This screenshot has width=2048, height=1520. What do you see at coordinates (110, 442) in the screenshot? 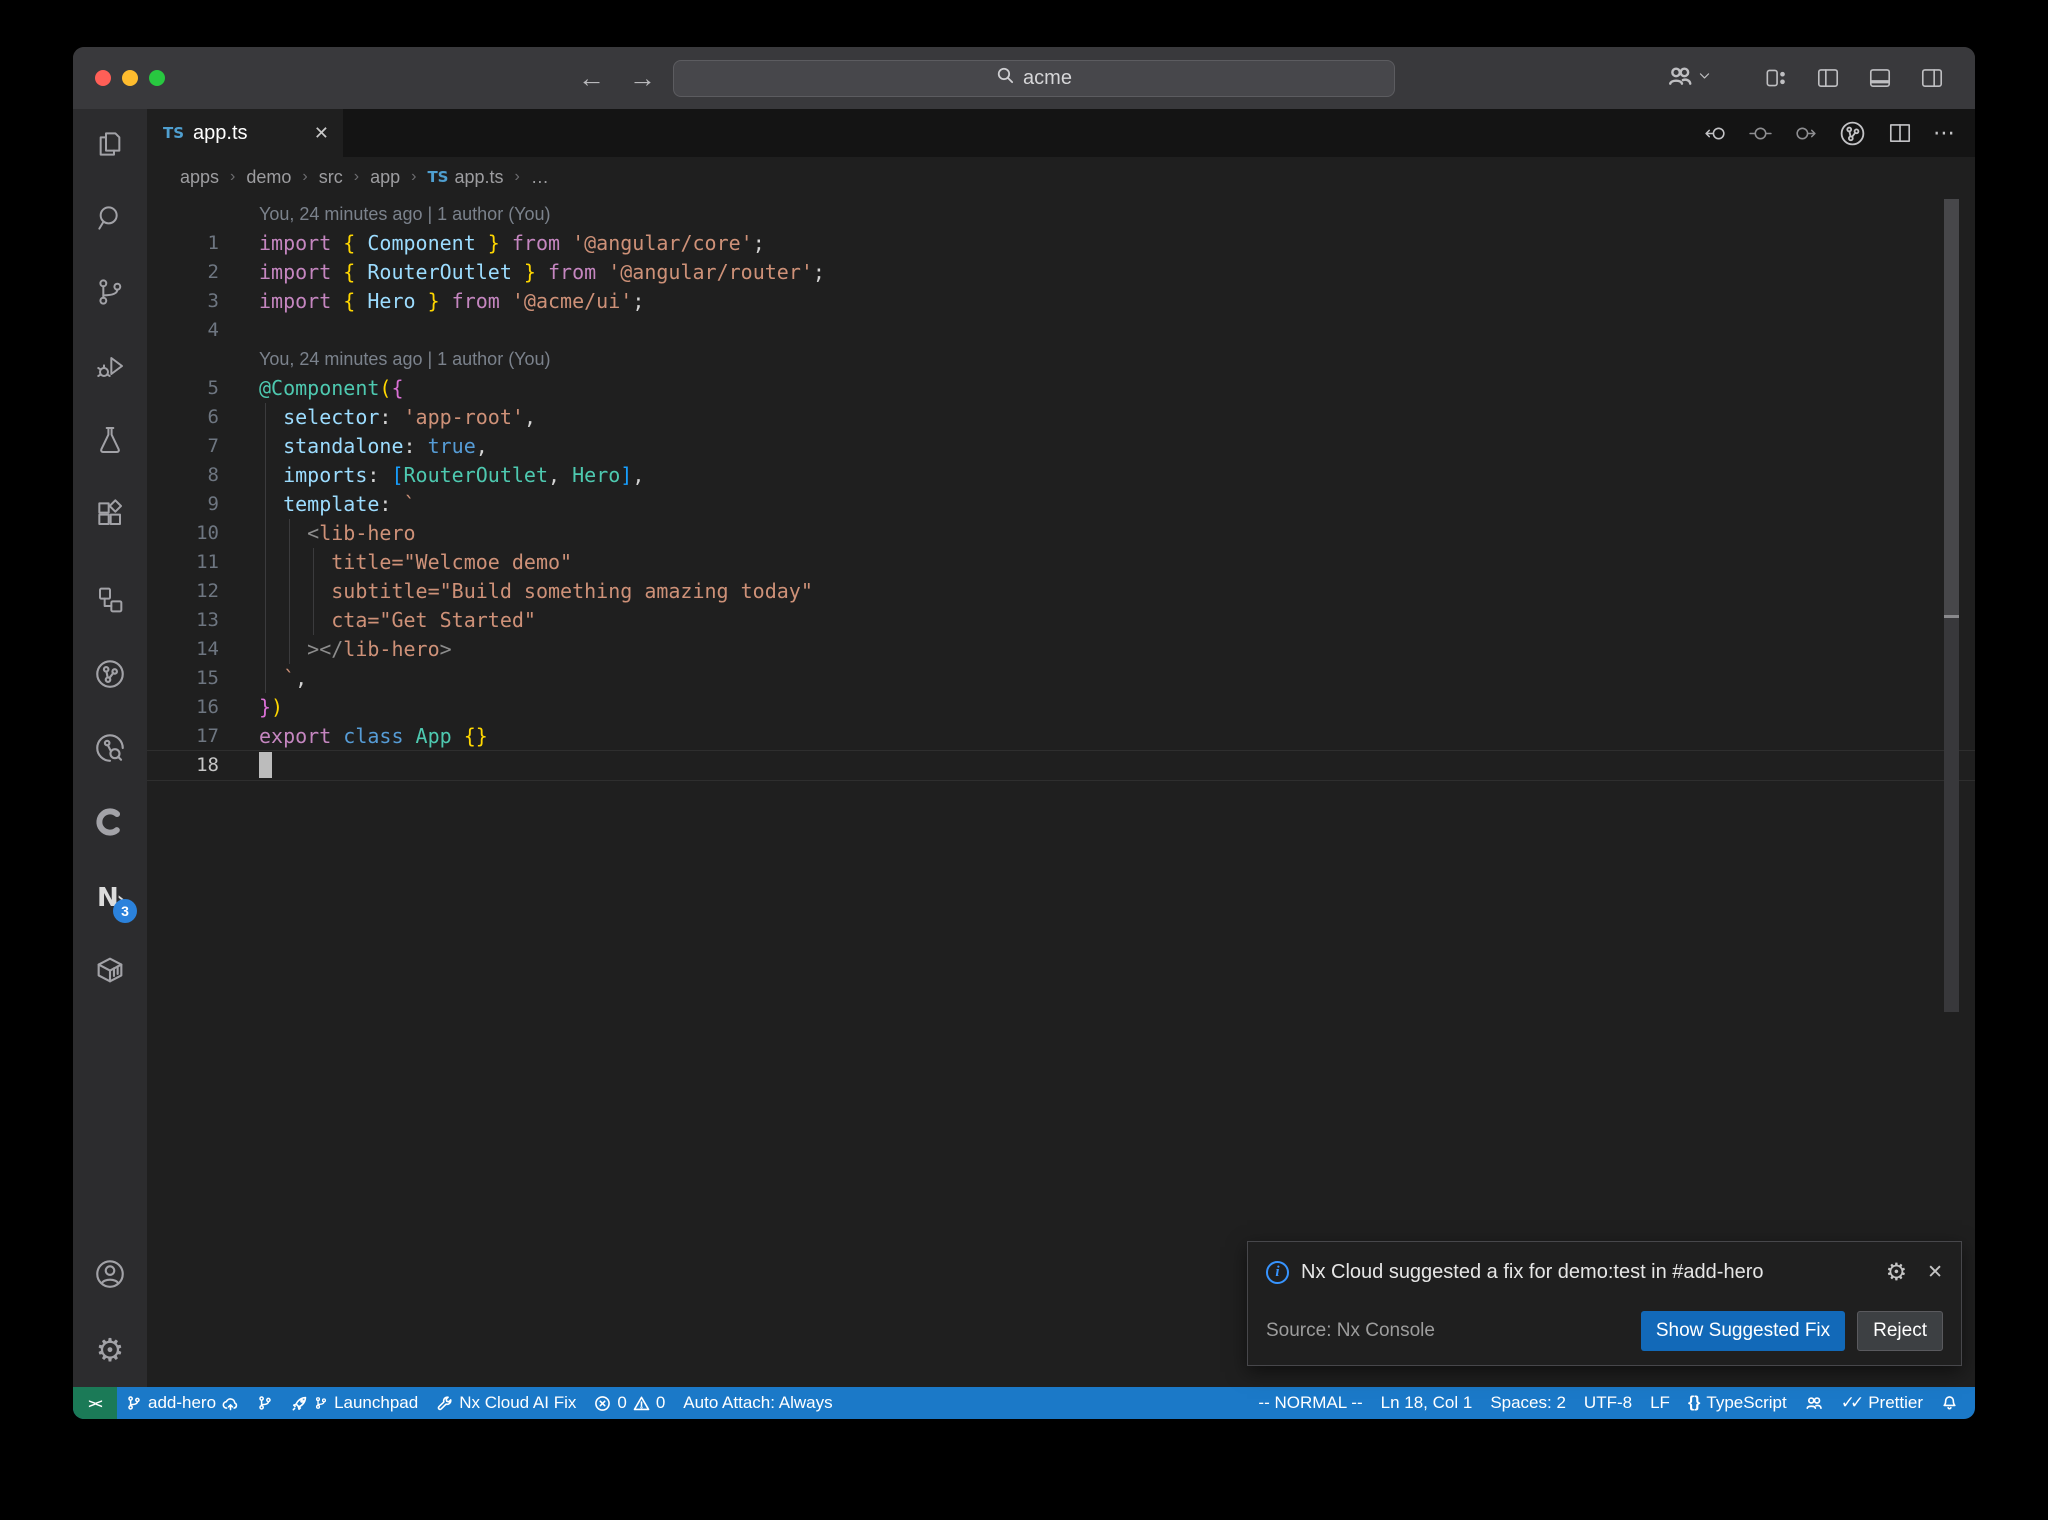
I see `sidebar-item-testing` at bounding box center [110, 442].